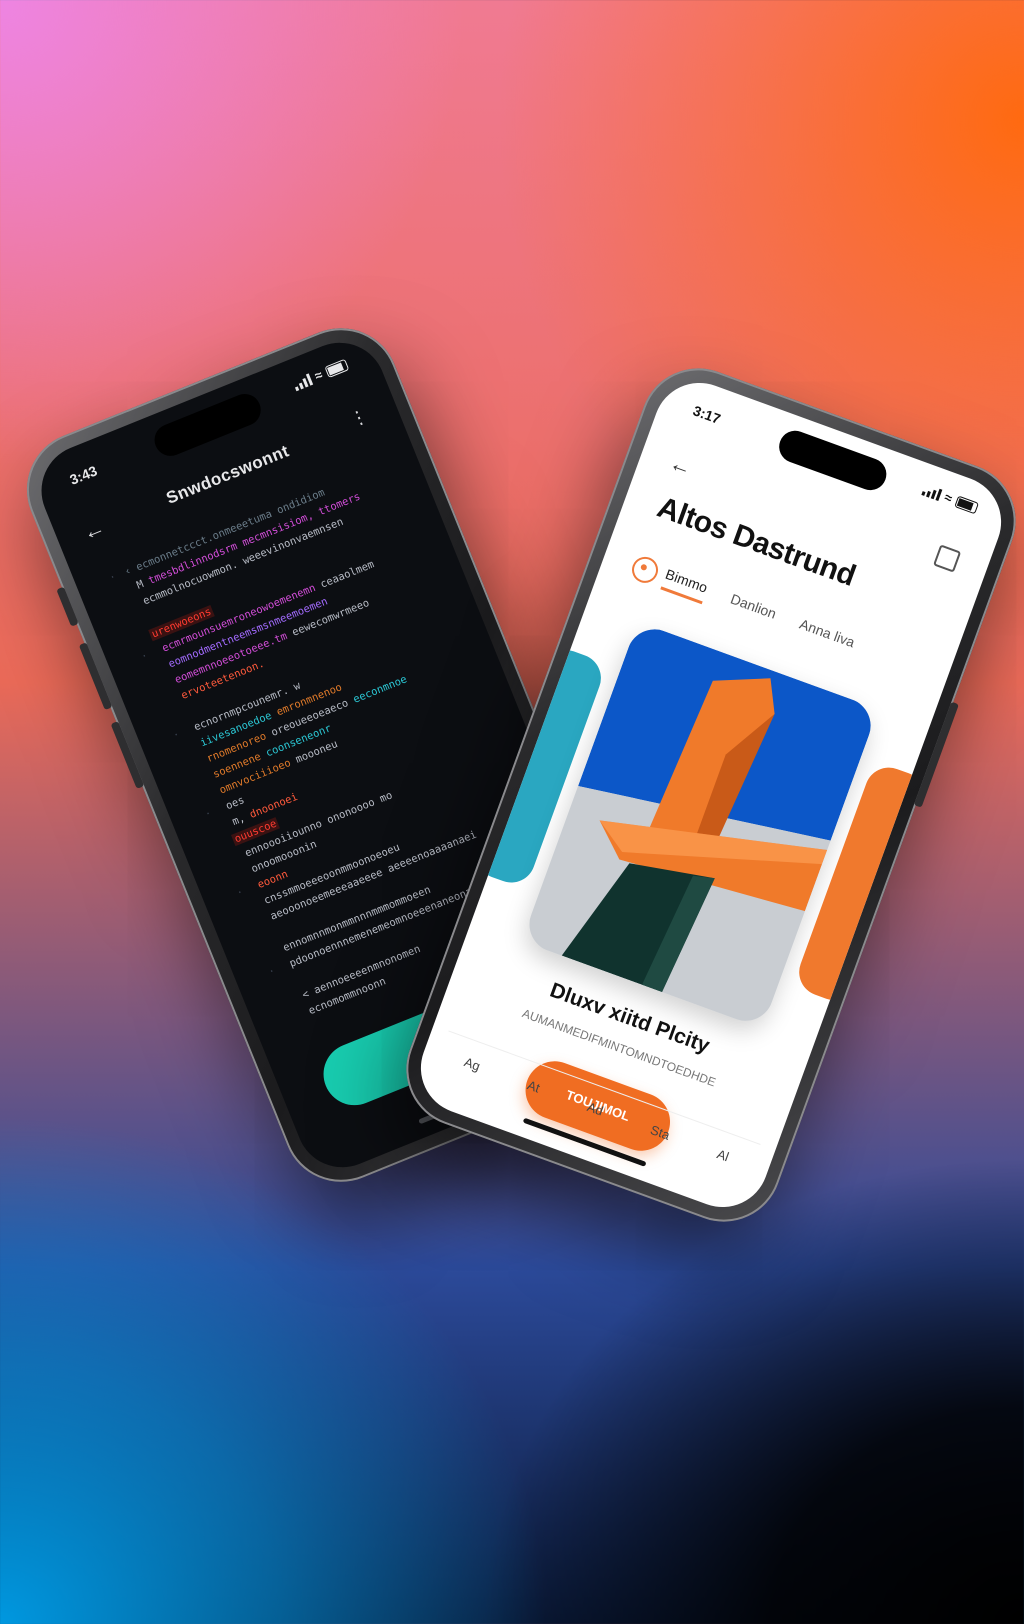 The image size is (1024, 1624). I want to click on nav-item-2: At, so click(534, 1086).